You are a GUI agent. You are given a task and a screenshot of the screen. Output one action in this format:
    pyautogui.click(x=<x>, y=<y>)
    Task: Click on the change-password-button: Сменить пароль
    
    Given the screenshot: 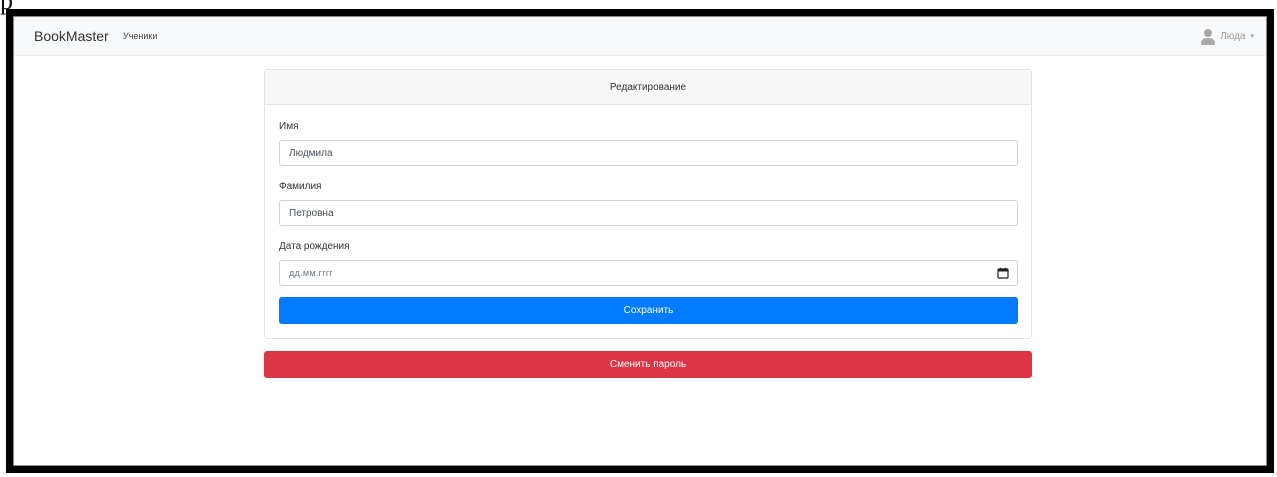 What is the action you would take?
    pyautogui.click(x=648, y=364)
    